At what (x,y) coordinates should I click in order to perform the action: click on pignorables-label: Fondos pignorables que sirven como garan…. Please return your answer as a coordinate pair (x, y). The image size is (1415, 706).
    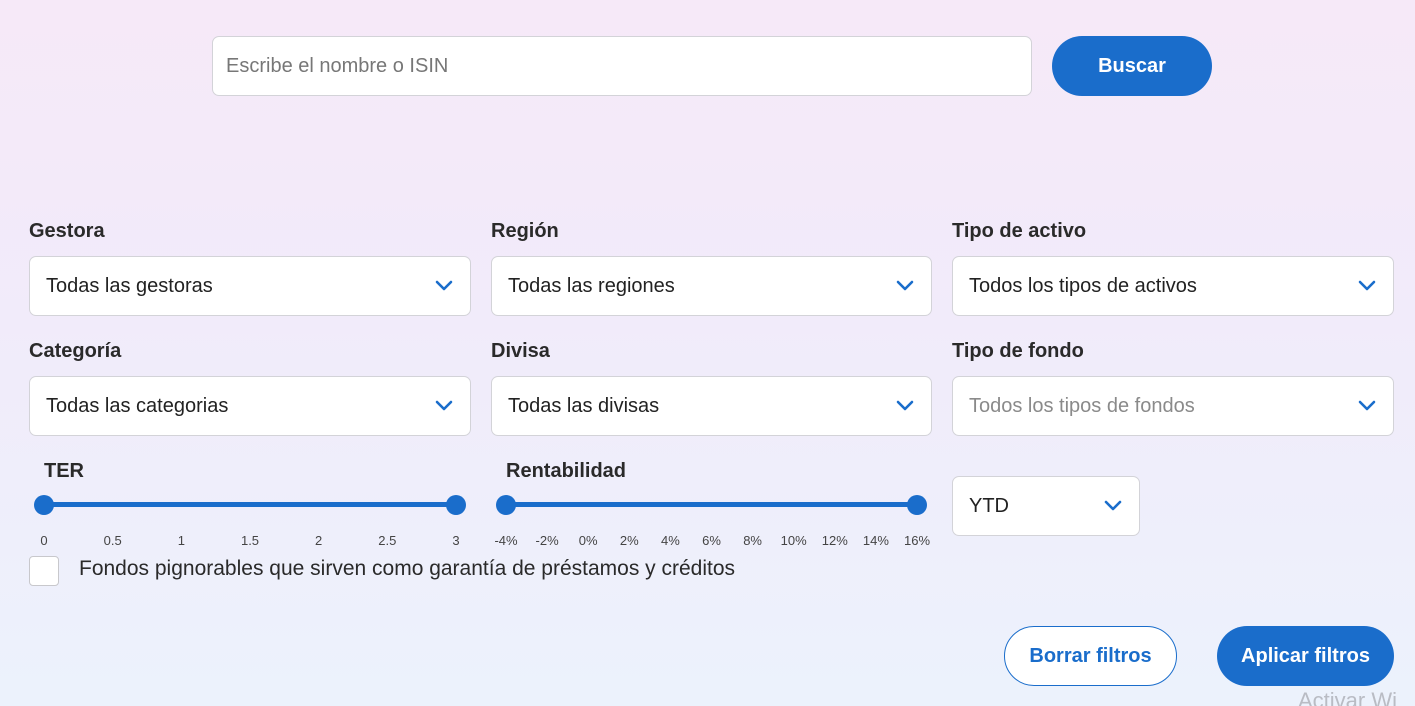
    Looking at the image, I should click on (407, 569).